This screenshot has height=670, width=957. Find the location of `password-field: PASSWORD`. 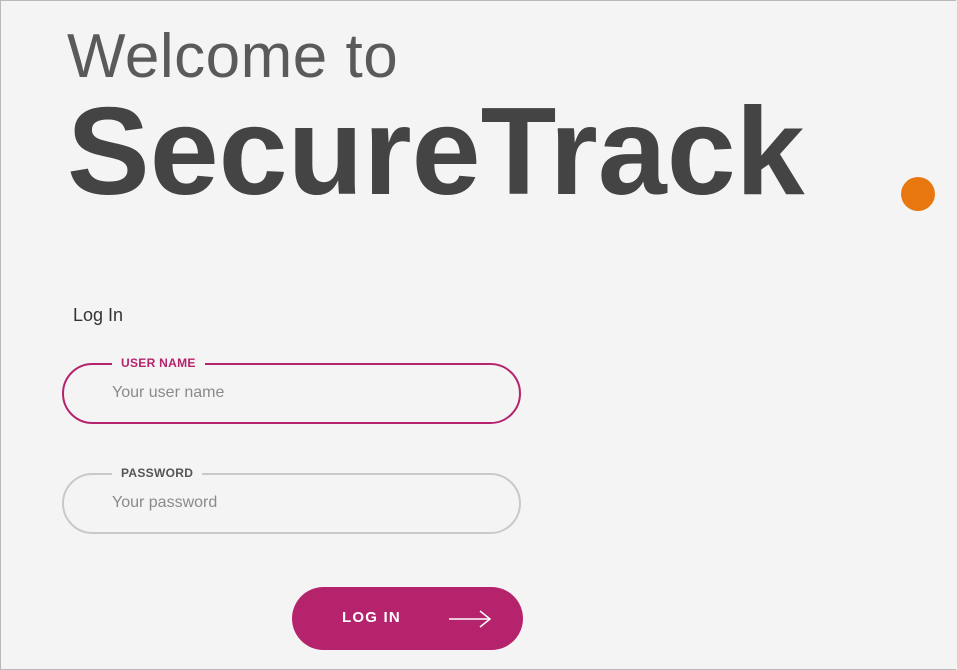

password-field: PASSWORD is located at coordinates (291, 499).